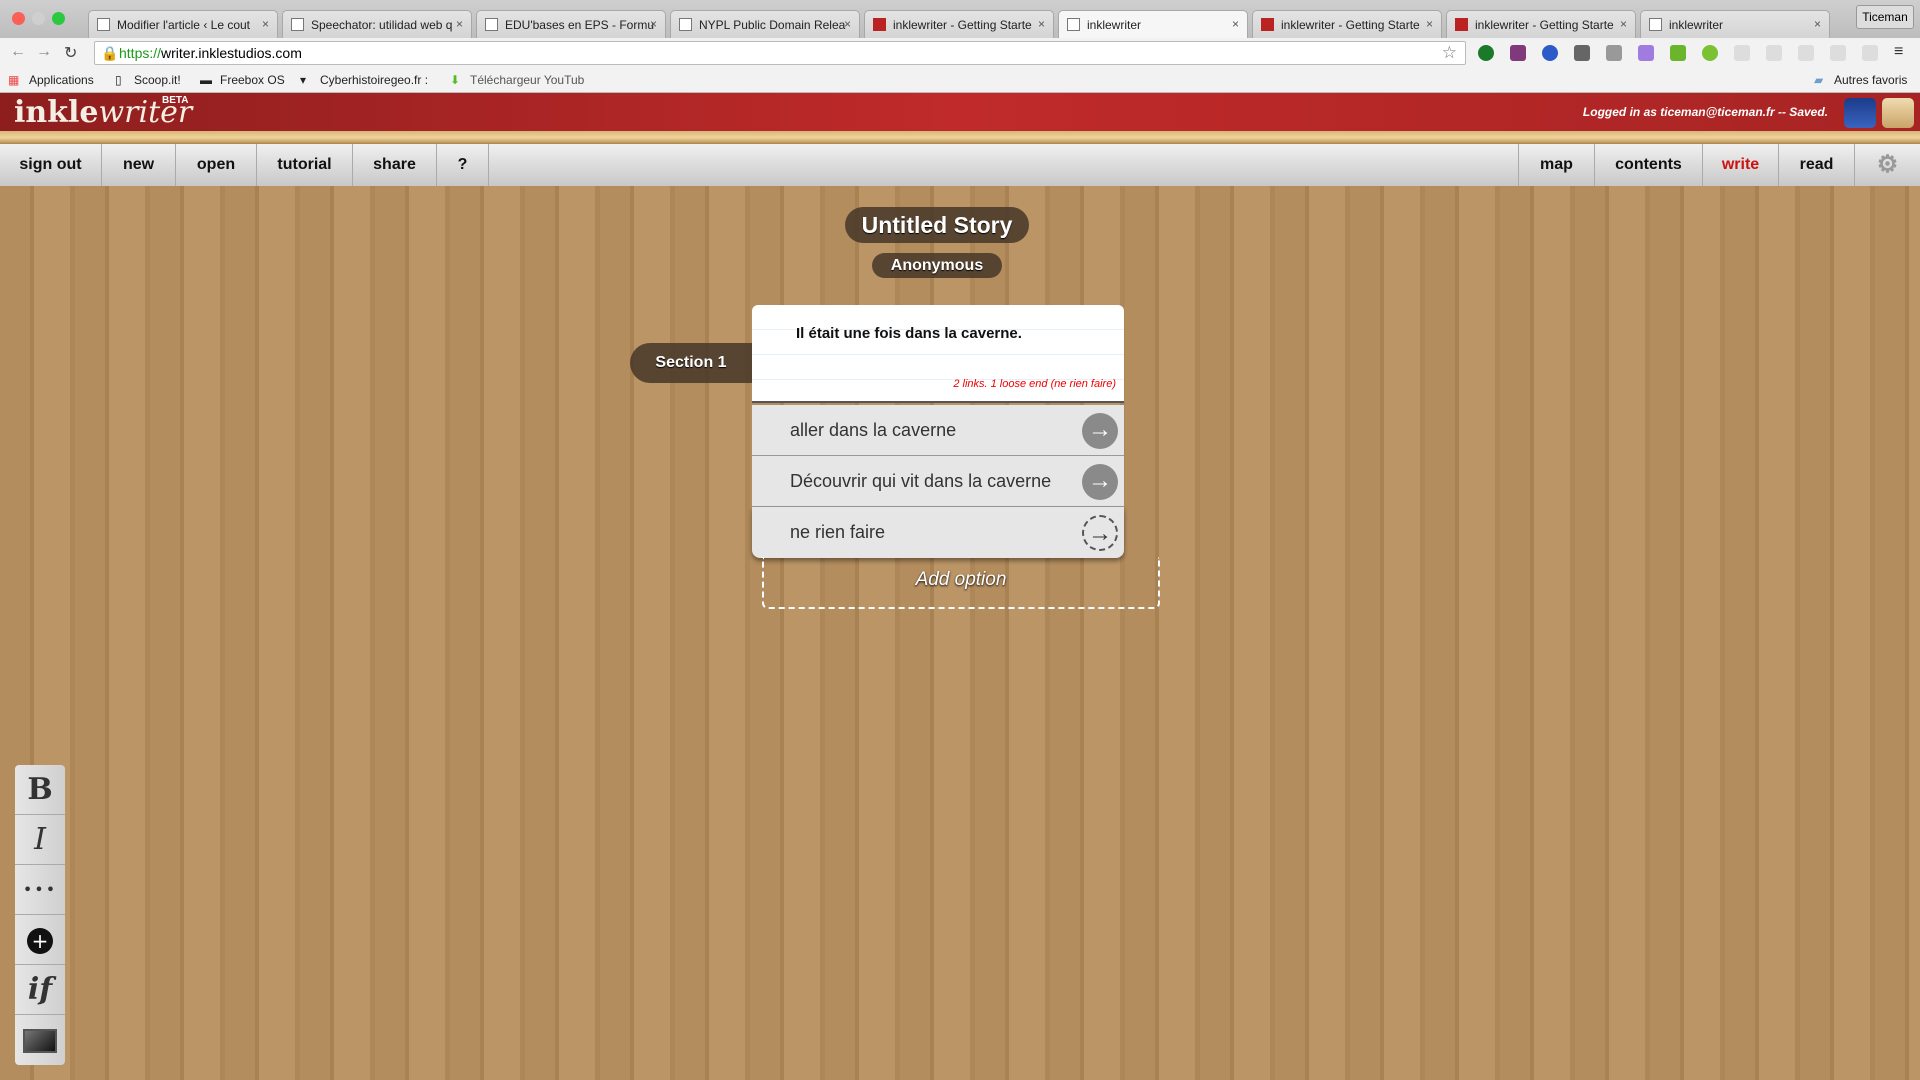 The height and width of the screenshot is (1080, 1920). Describe the element at coordinates (937, 225) in the screenshot. I see `story-title: Untitled Story` at that location.